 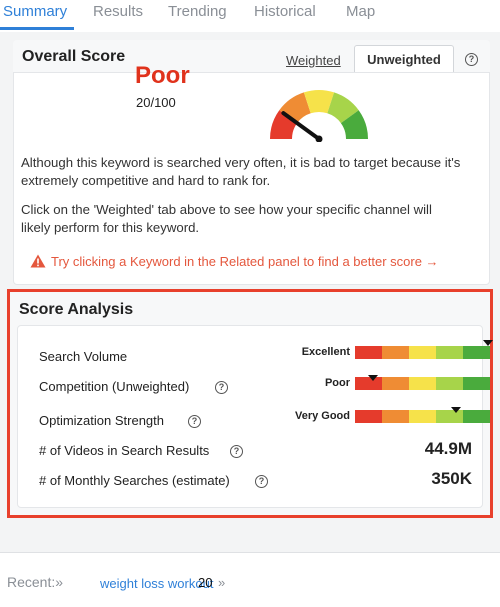 I want to click on metric-bar-optimization, so click(x=422, y=416).